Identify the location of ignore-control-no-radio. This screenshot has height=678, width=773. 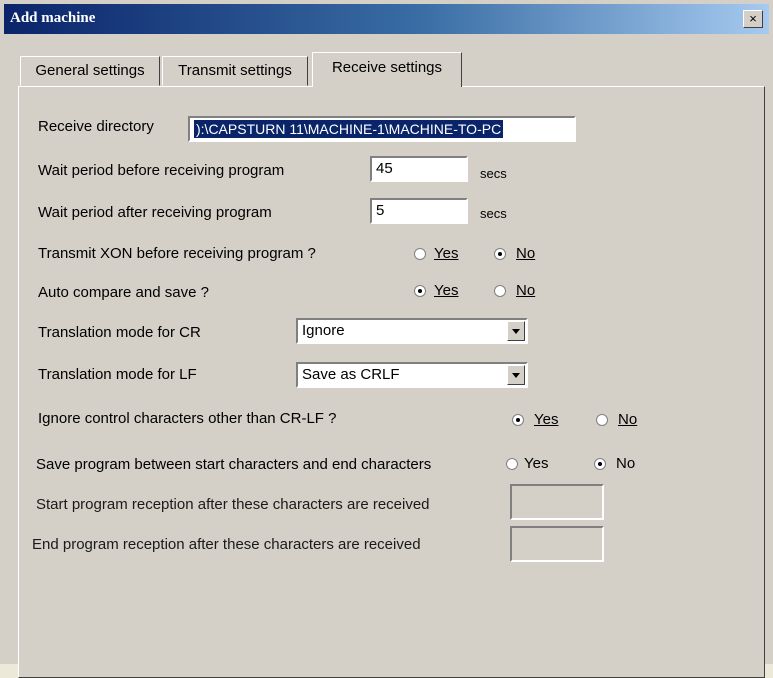
(602, 420).